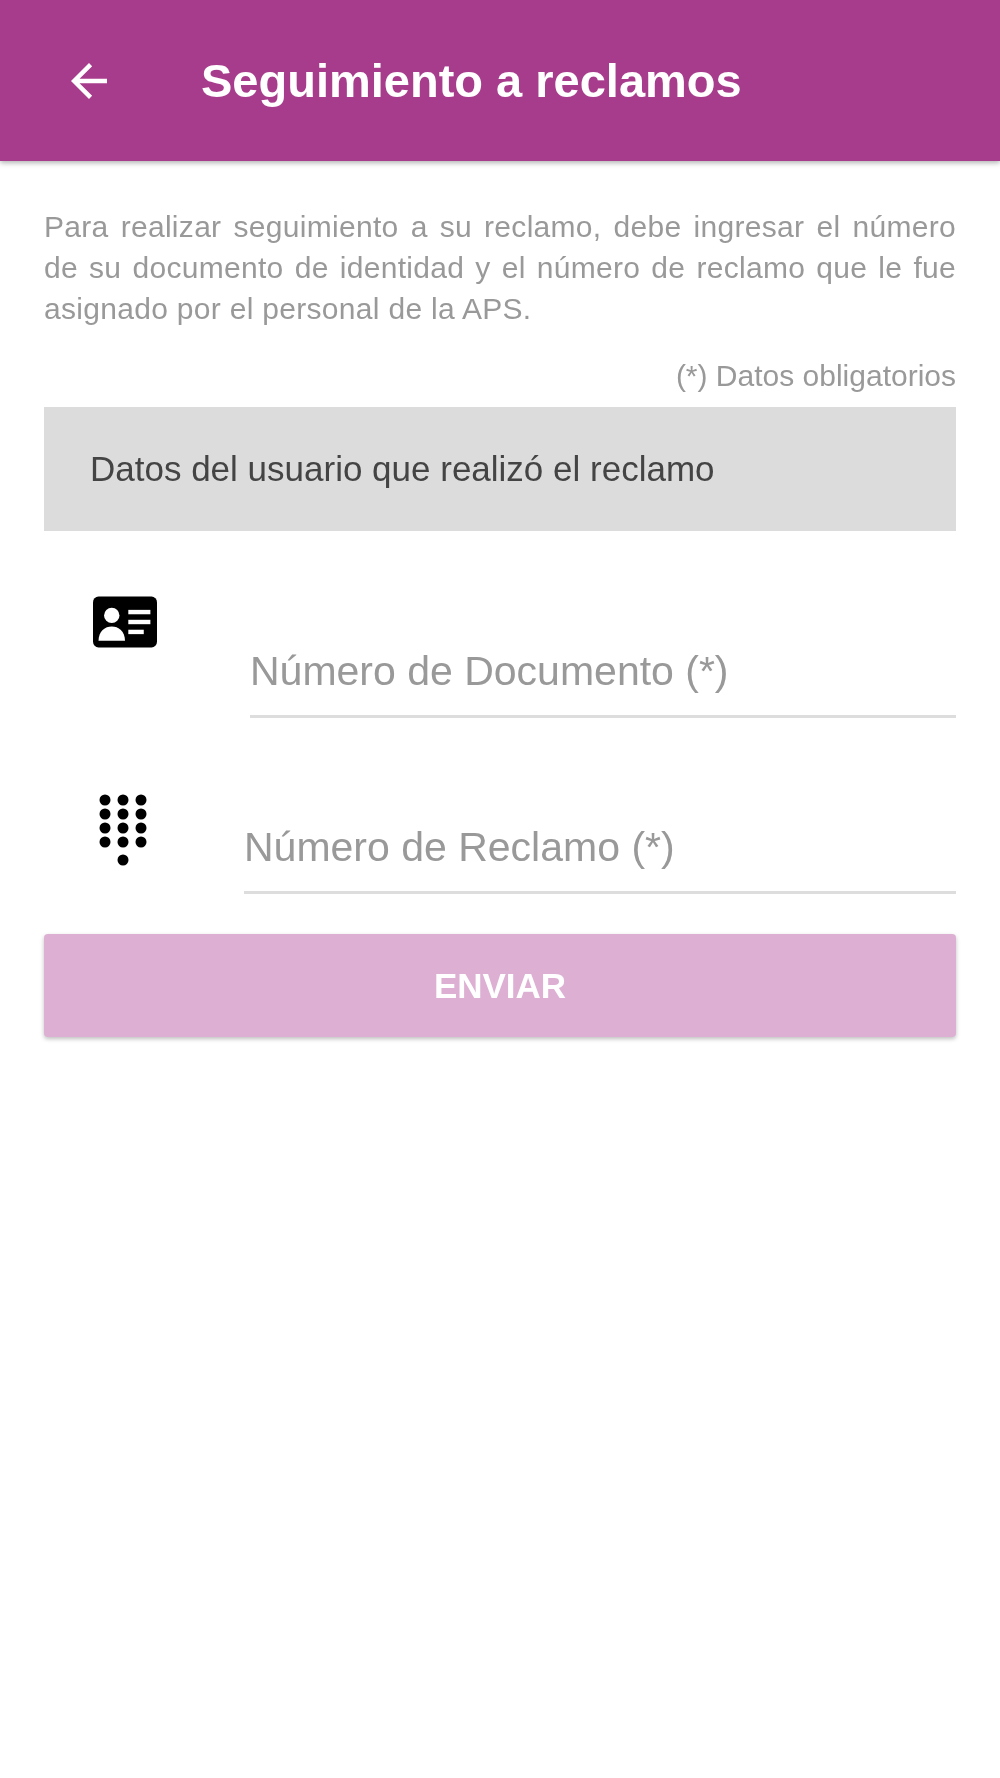  Describe the element at coordinates (500, 268) in the screenshot. I see `instructions-text: Para realizar seguimiento a su reclamo, debe ingresar el número de su documento de identidad y el número de reclamo que le fue asignado por el personal de la APS.` at that location.